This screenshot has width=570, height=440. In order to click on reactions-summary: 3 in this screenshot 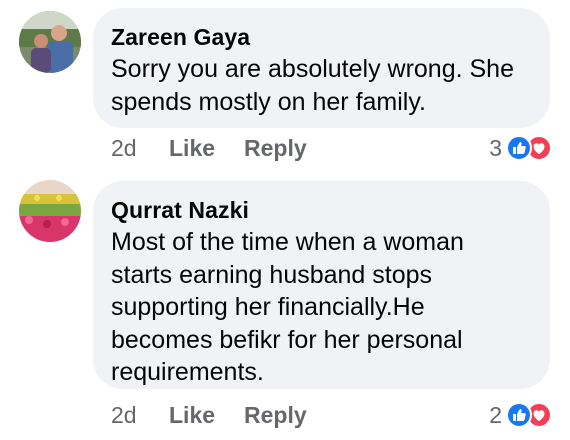, I will do `click(514, 148)`.